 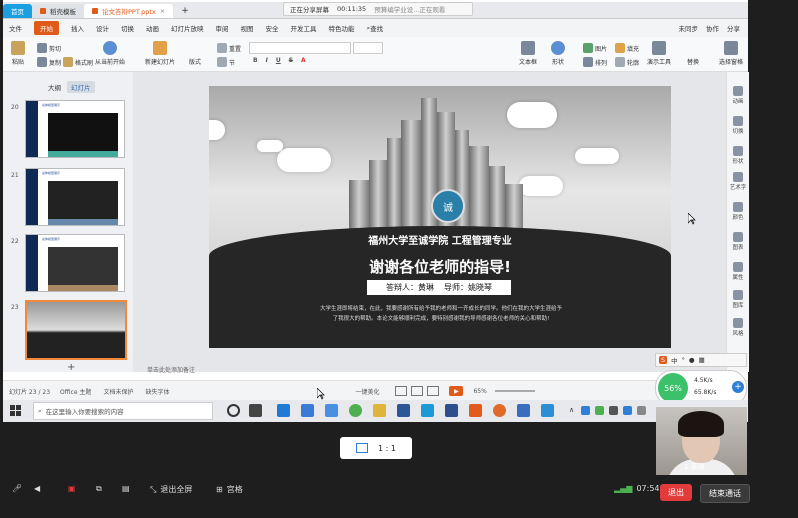 What do you see at coordinates (229, 48) in the screenshot?
I see `reset-button: 重置` at bounding box center [229, 48].